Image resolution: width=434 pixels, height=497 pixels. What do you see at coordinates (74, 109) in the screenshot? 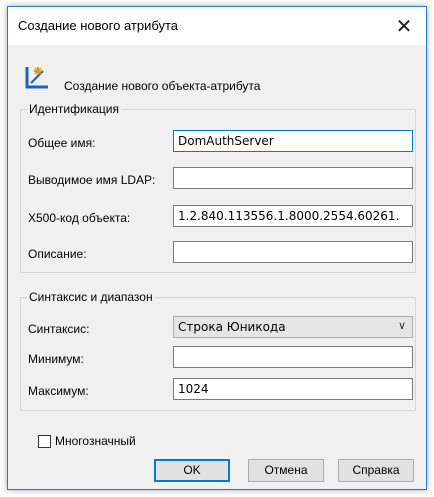
I see `identification-group-title: Идентификация` at bounding box center [74, 109].